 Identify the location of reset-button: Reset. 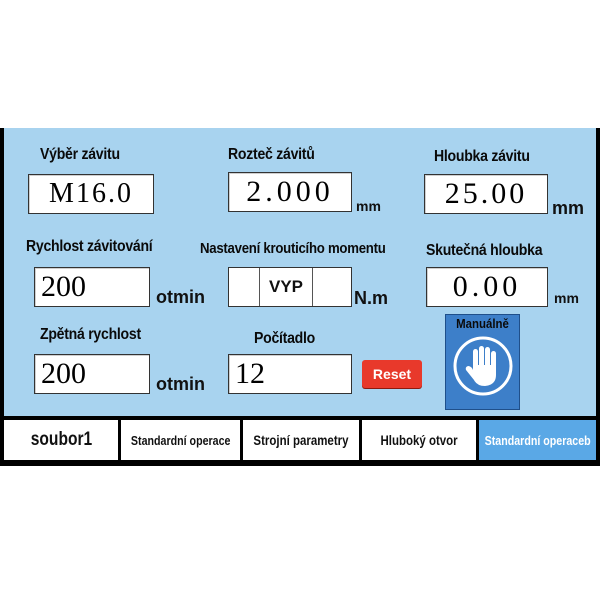
(392, 374).